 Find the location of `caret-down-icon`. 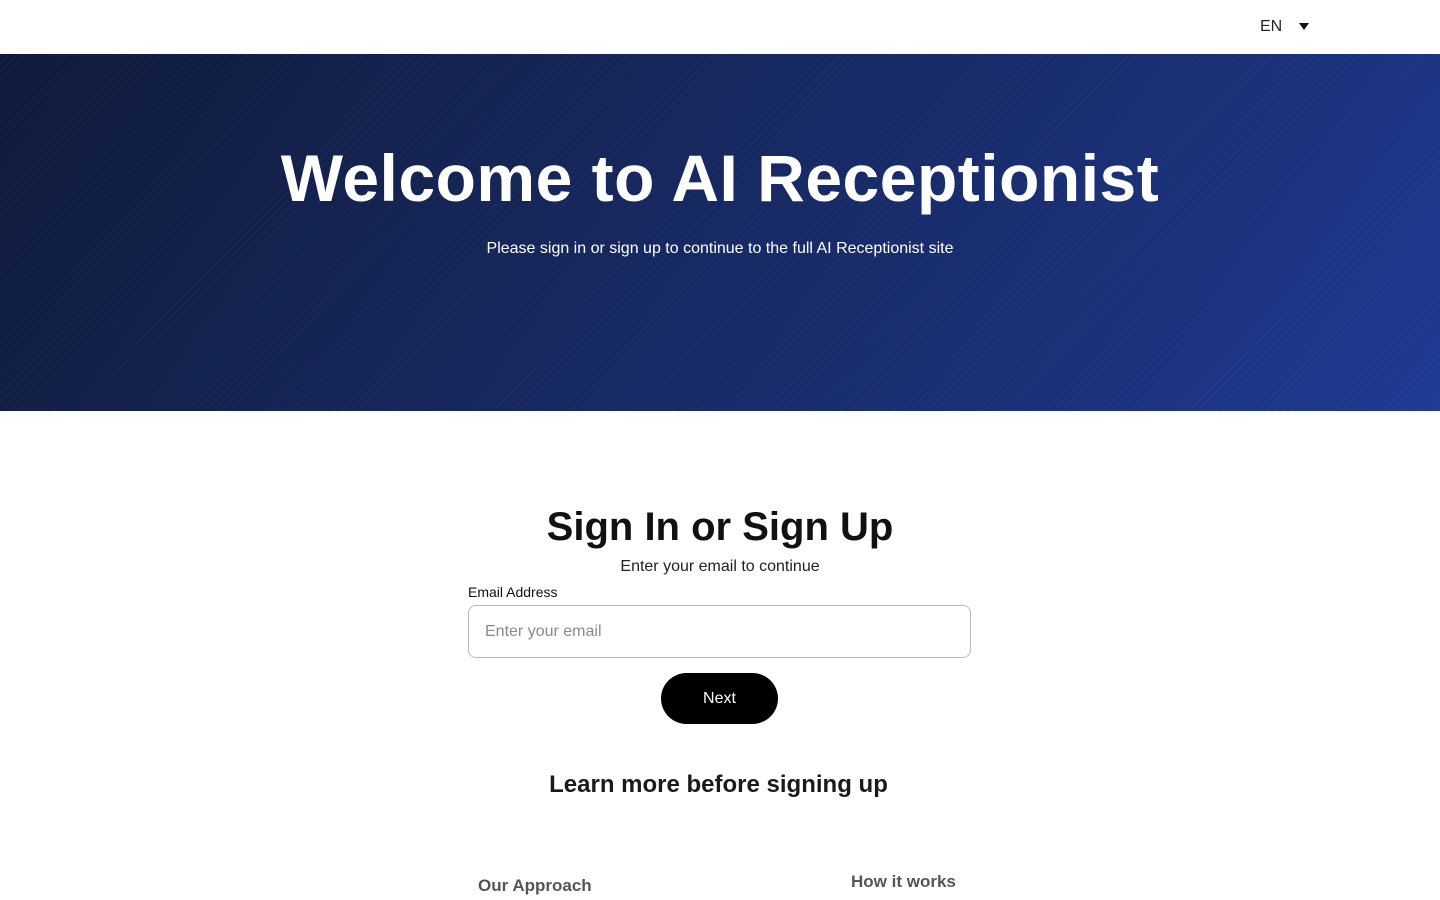

caret-down-icon is located at coordinates (1304, 26).